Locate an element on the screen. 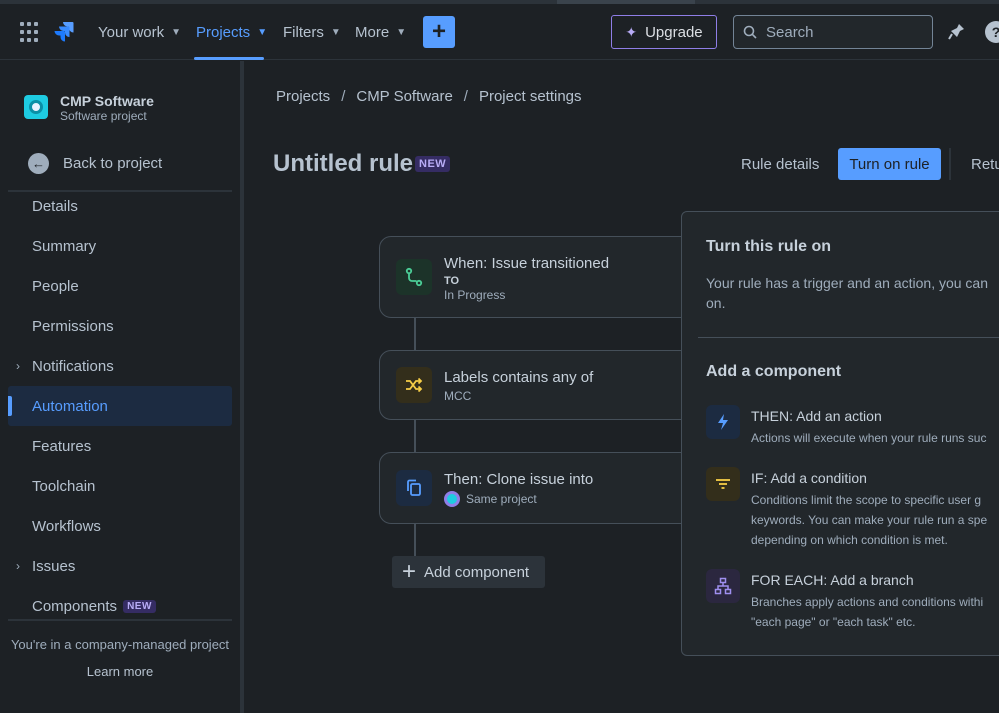  nav-your-work: Your work ▼ is located at coordinates (139, 32).